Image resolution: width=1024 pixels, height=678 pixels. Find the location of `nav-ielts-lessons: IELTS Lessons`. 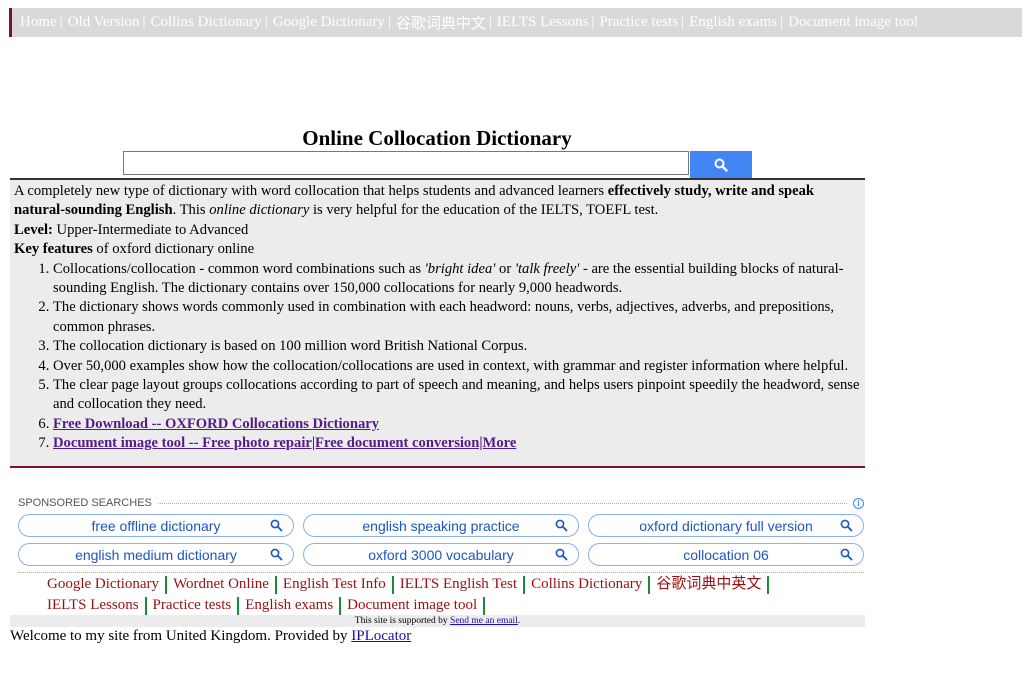

nav-ielts-lessons: IELTS Lessons is located at coordinates (543, 22).